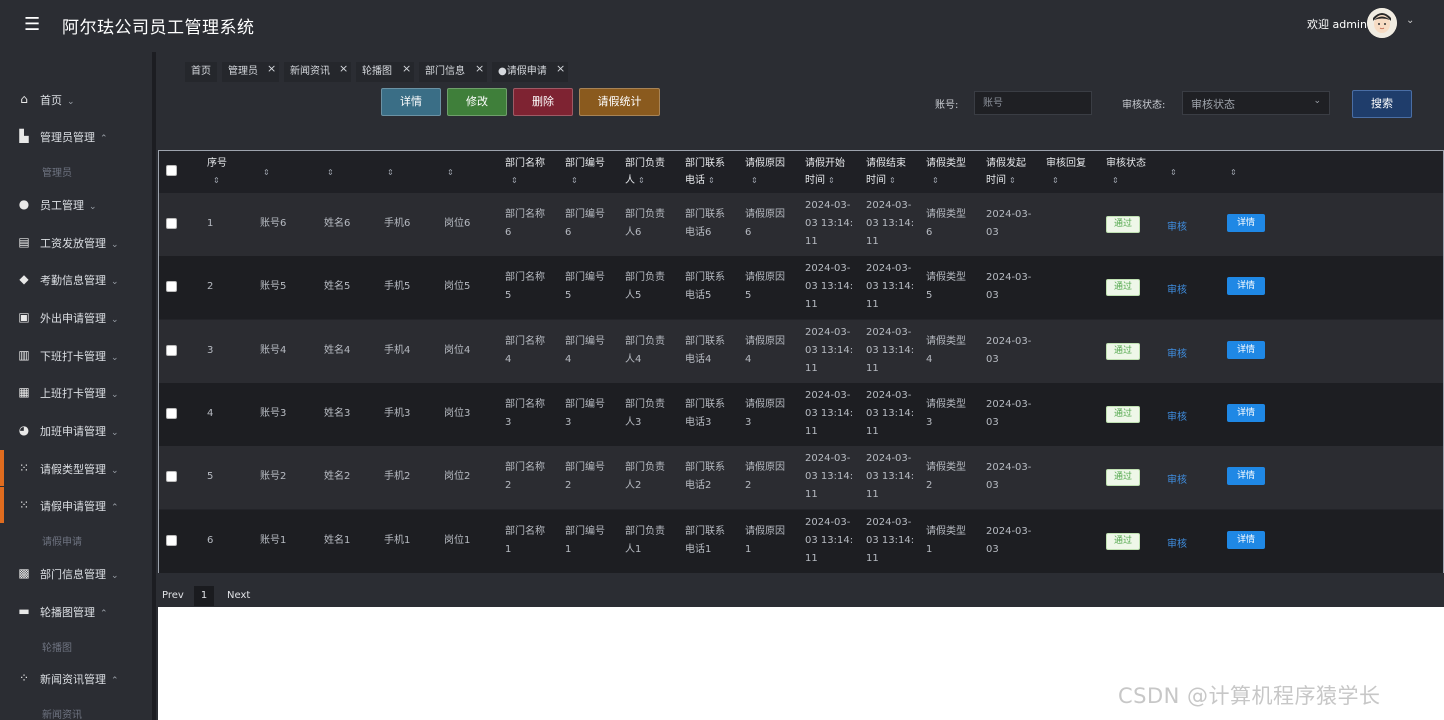 The image size is (1444, 720). I want to click on column-header-6: 部门编号 ⇕, so click(594, 172).